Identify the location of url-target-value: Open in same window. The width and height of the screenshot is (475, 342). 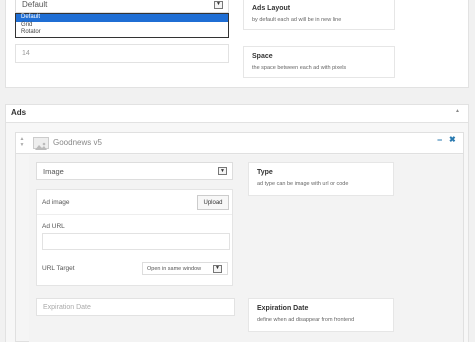
(174, 268).